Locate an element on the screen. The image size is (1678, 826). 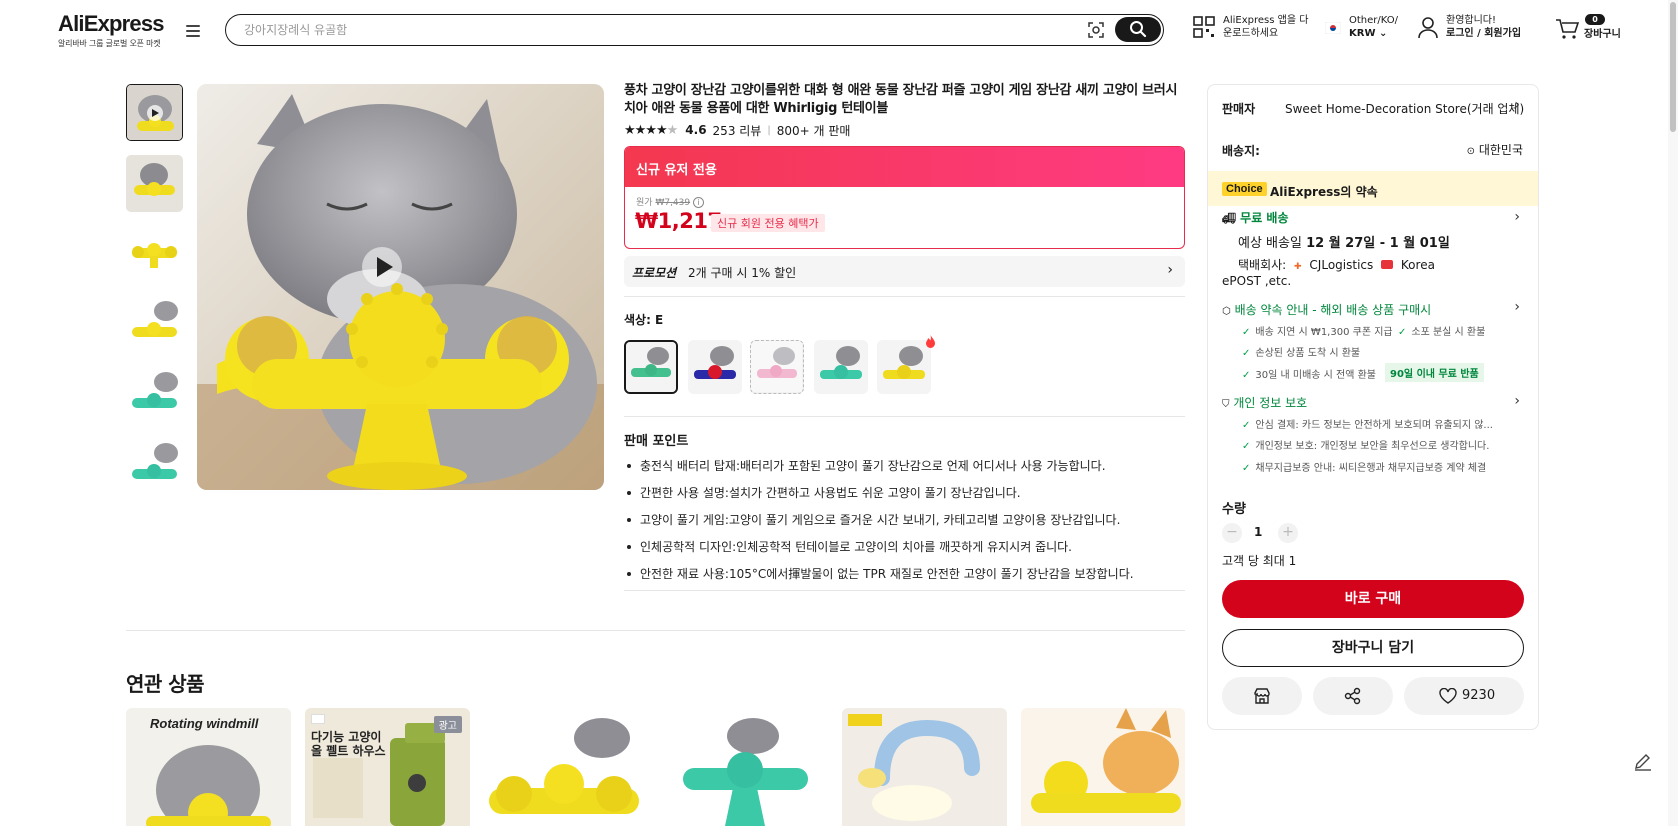
search-button is located at coordinates (1138, 29).